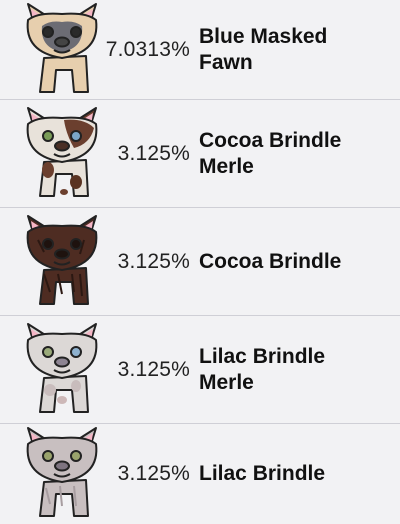  Describe the element at coordinates (270, 261) in the screenshot. I see `coat-name: Cocoa Brindle` at that location.